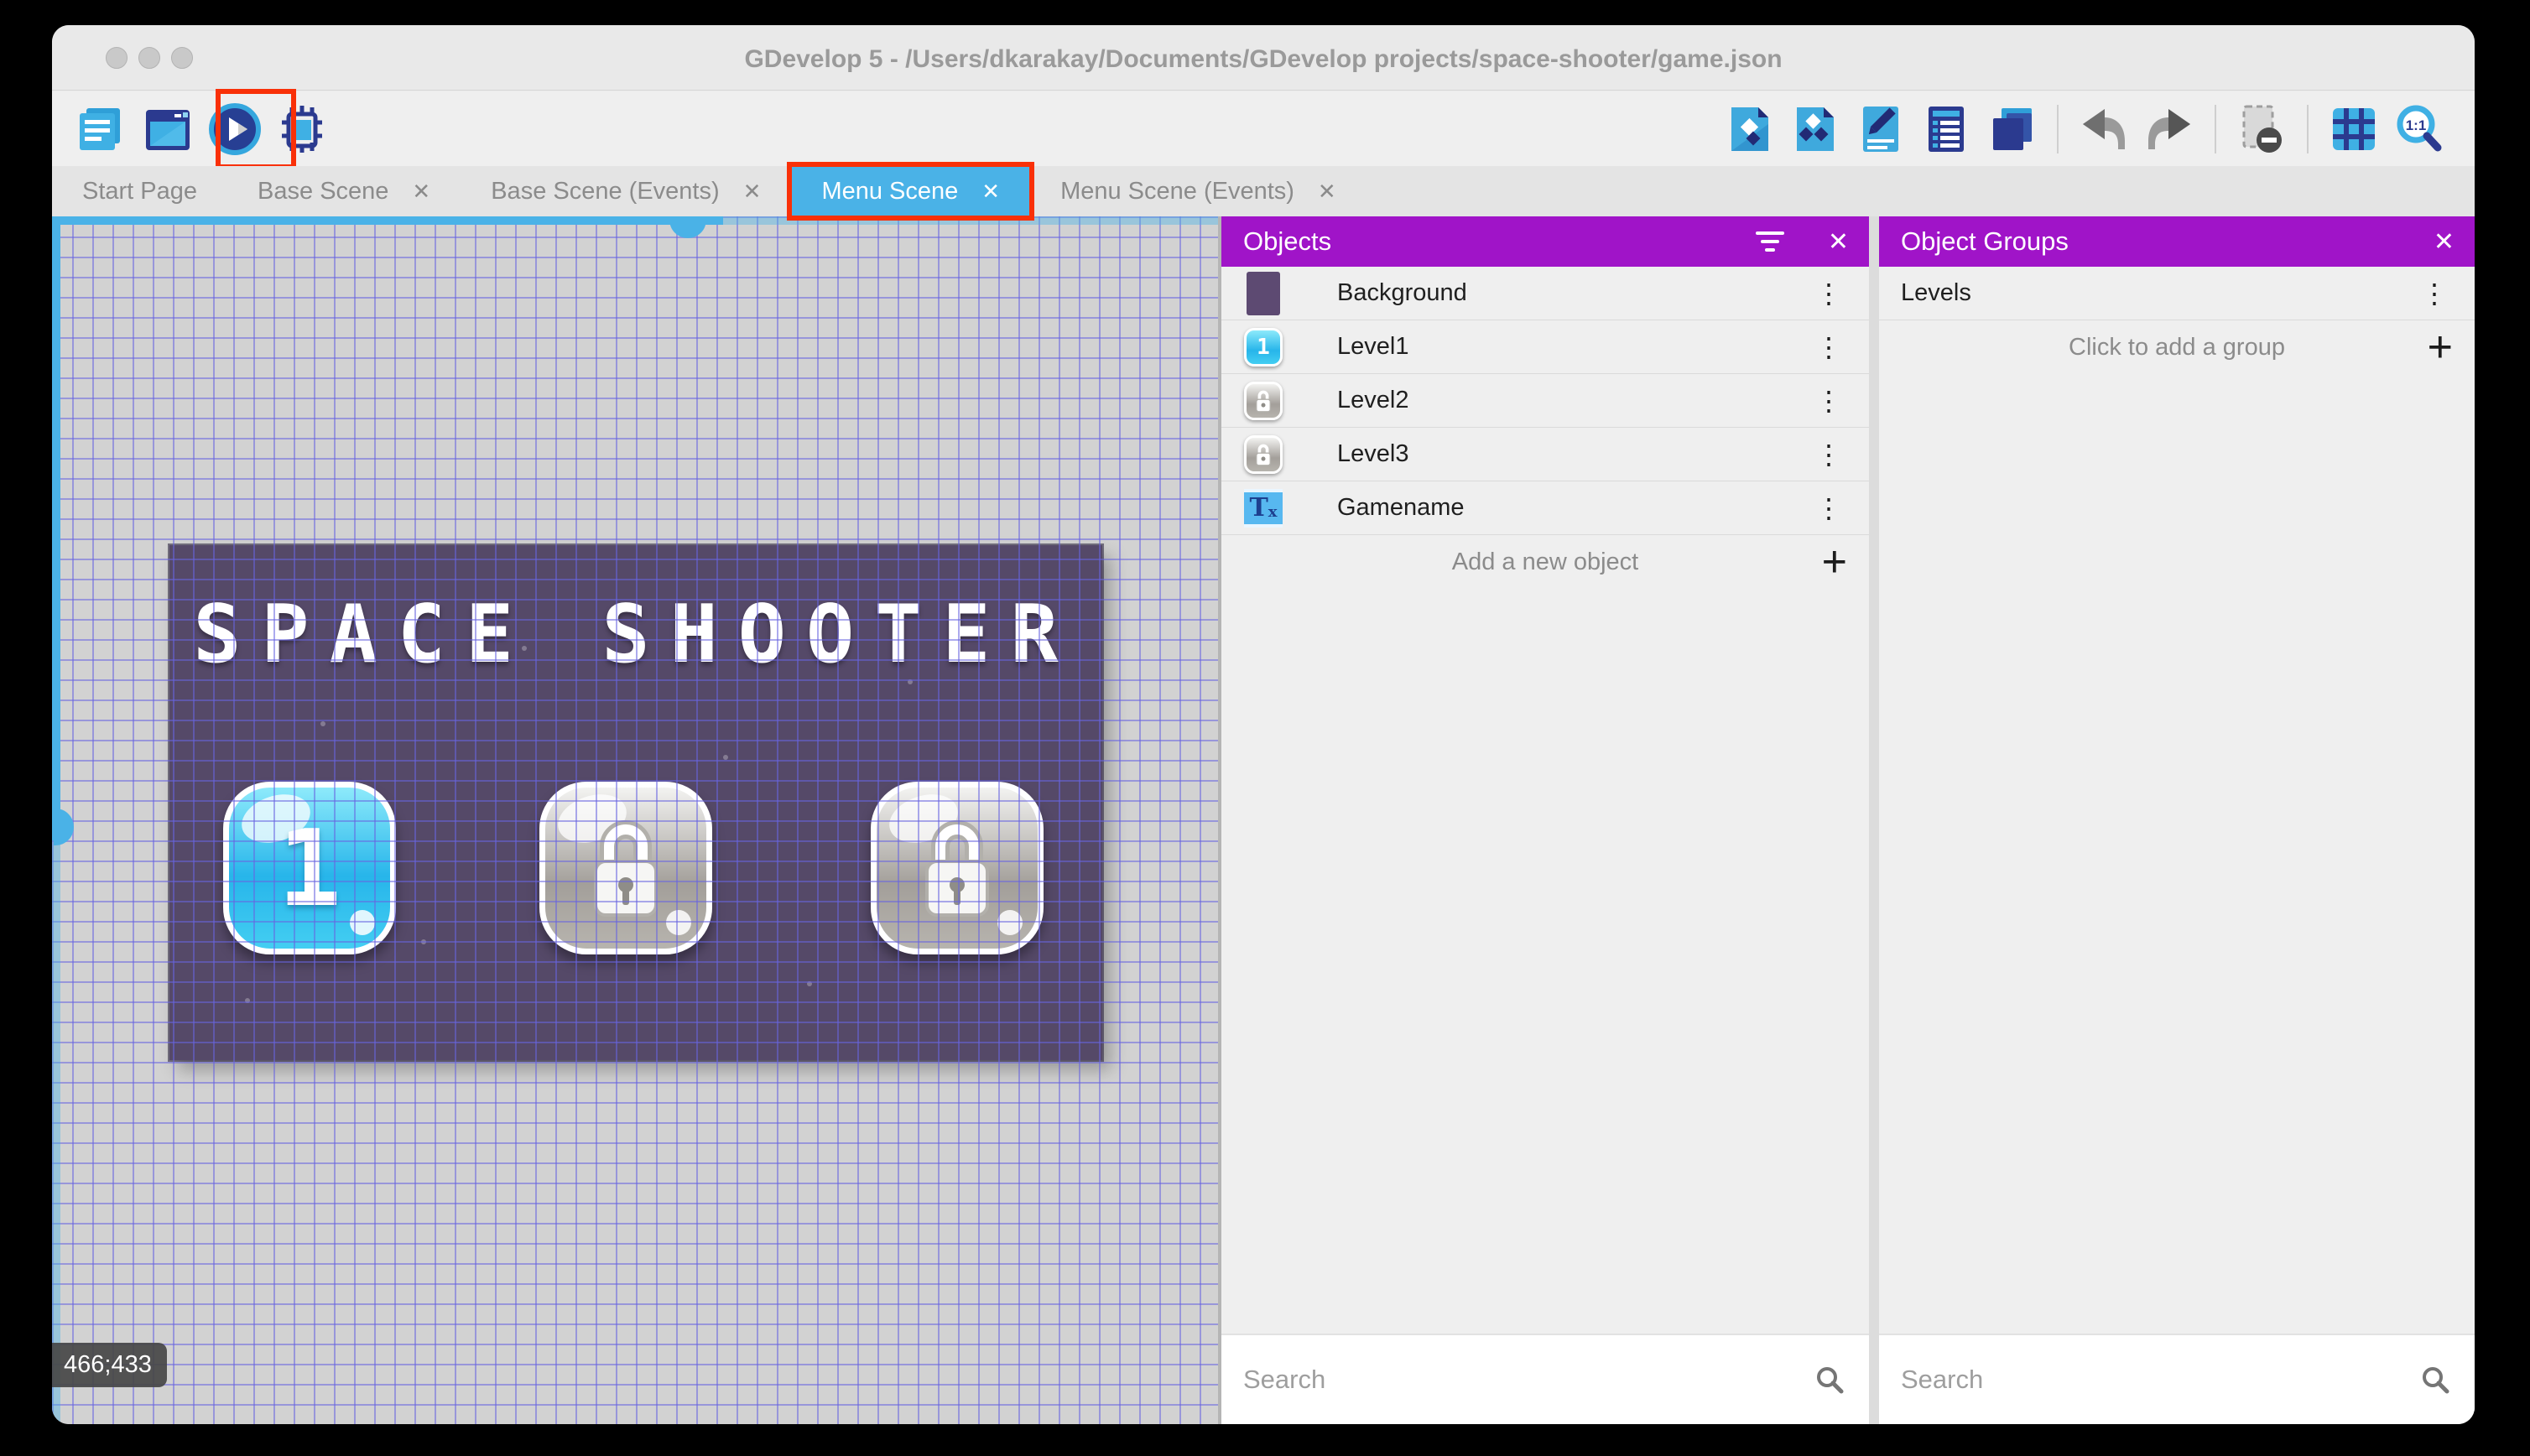 Image resolution: width=2530 pixels, height=1456 pixels. Describe the element at coordinates (64, 827) in the screenshot. I see `vertical-scrollbar-thumb` at that location.